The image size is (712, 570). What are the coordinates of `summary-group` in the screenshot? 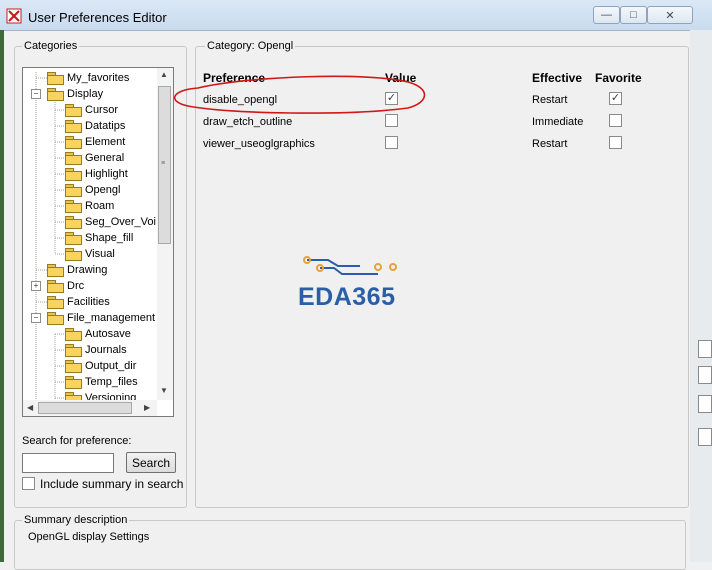 It's located at (350, 545).